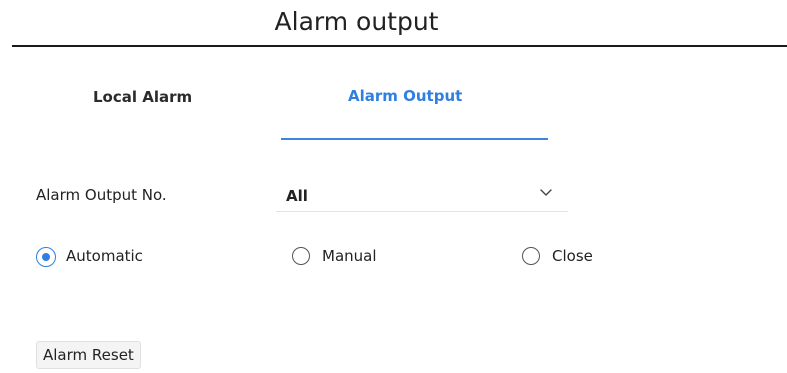 The height and width of the screenshot is (373, 787). Describe the element at coordinates (88, 355) in the screenshot. I see `alarm-reset-button: Alarm Reset` at that location.